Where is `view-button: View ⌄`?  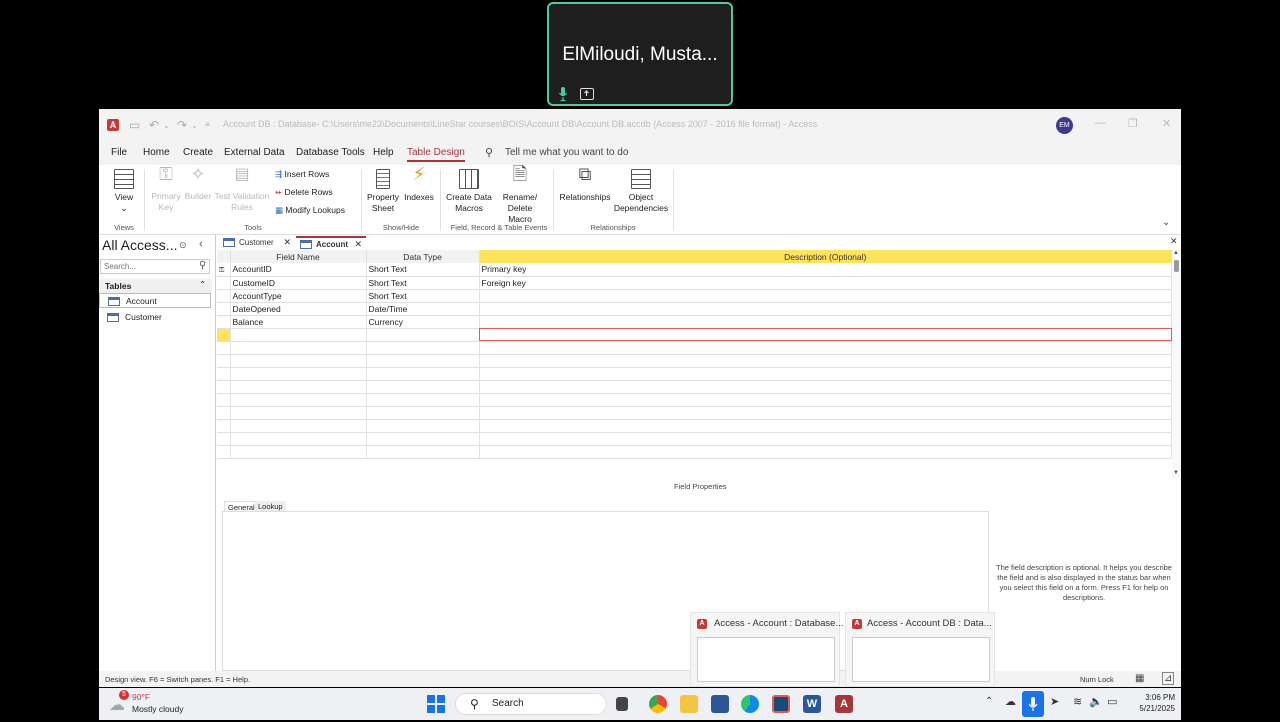
view-button: View ⌄ is located at coordinates (124, 191).